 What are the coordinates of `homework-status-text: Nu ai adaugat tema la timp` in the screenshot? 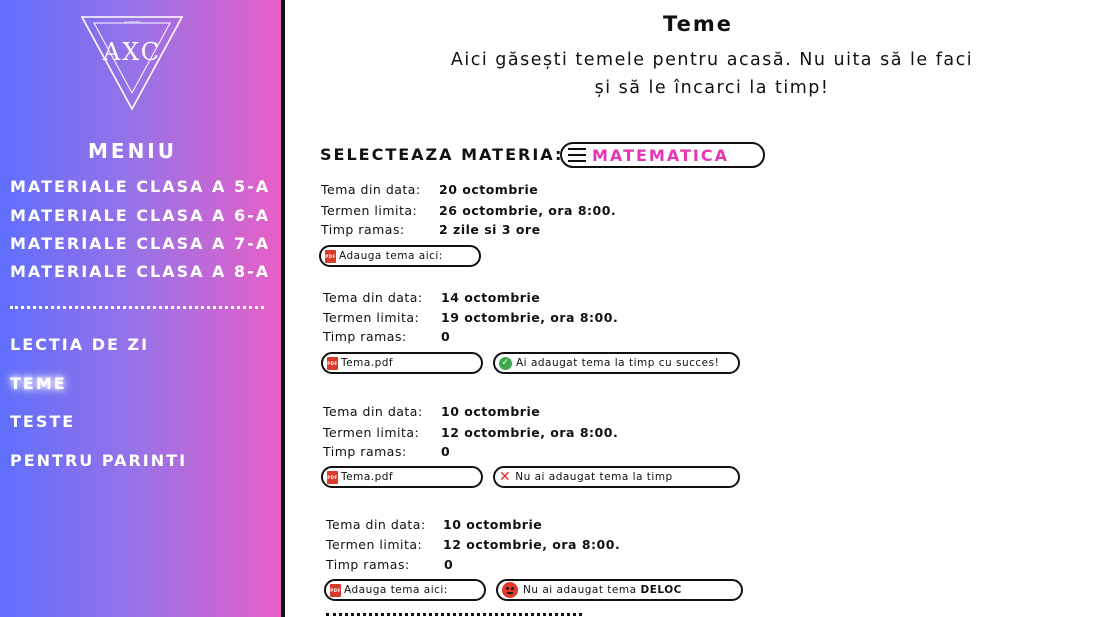 It's located at (594, 477).